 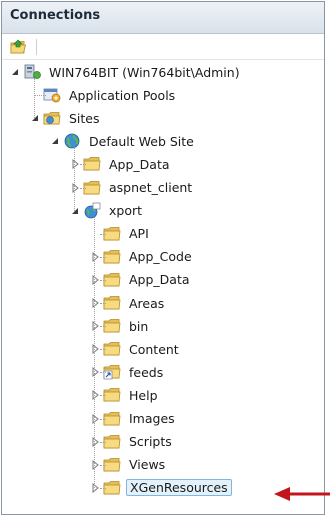 I want to click on tree-node-folder: Areas, so click(x=134, y=303).